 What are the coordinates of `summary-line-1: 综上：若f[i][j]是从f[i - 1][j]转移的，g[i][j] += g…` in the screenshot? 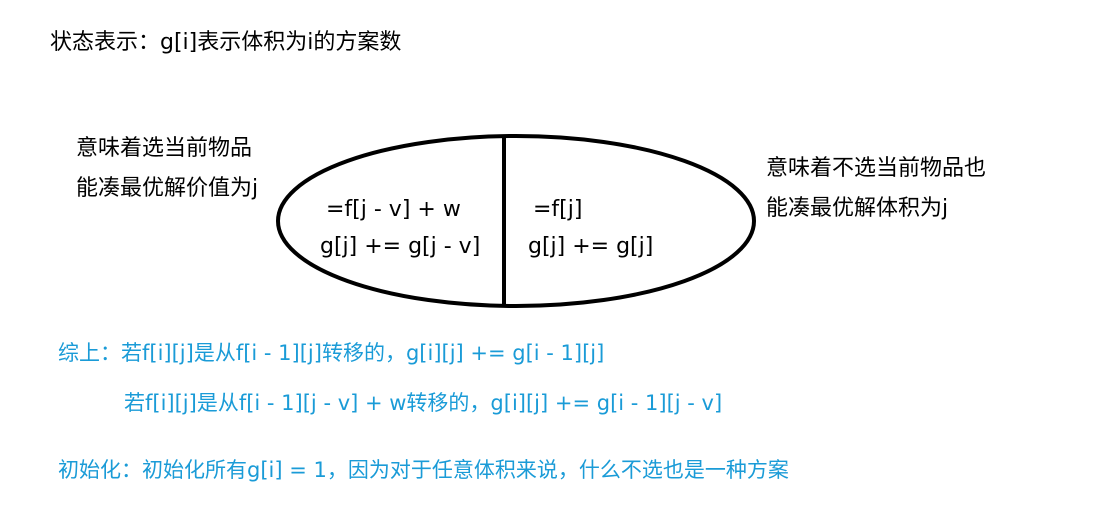 It's located at (331, 353).